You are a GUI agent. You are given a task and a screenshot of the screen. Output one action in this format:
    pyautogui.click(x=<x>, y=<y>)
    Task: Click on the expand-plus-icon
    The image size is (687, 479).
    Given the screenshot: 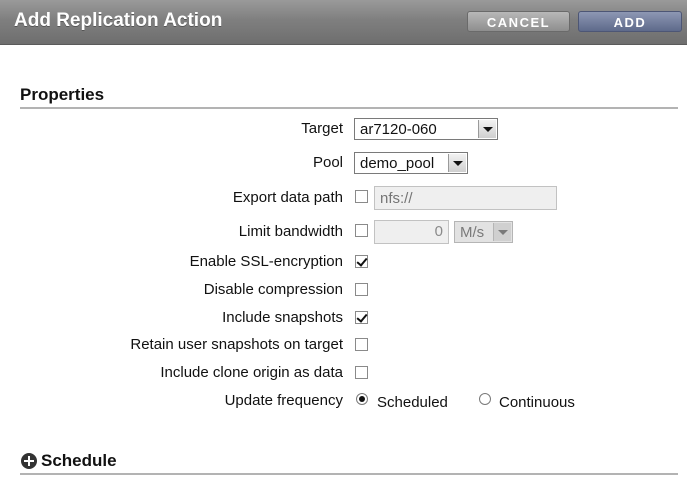 What is the action you would take?
    pyautogui.click(x=29, y=461)
    